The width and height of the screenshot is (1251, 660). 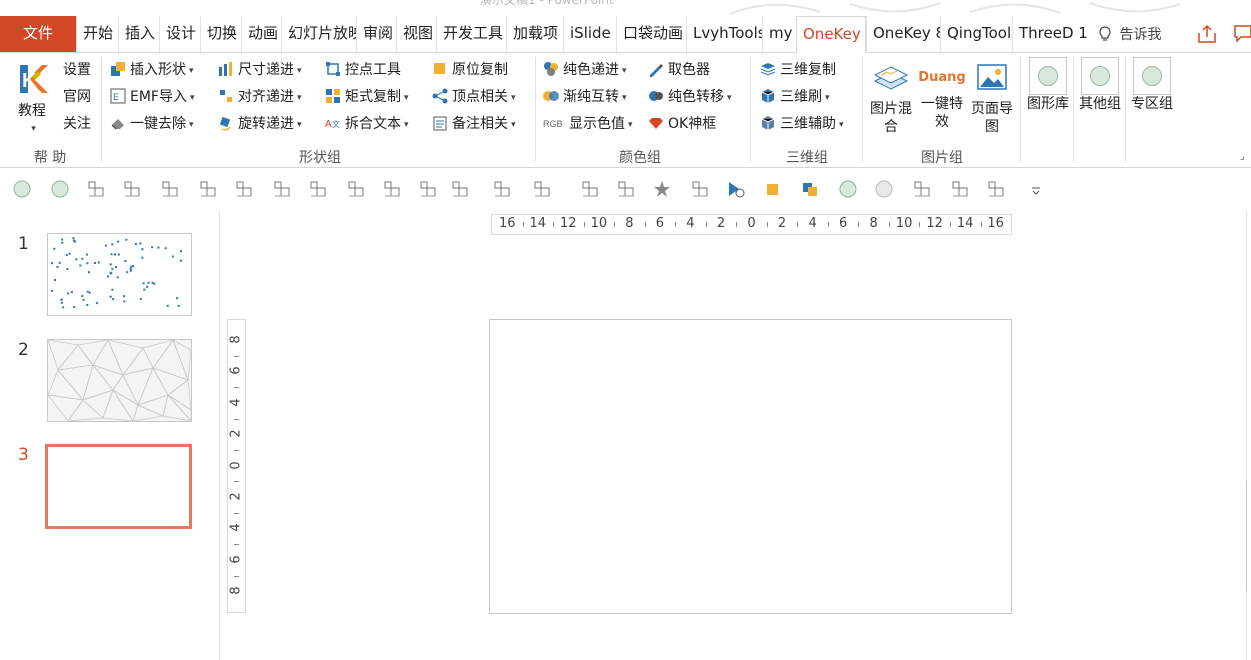 I want to click on ribbon-expand-icon: ⌟, so click(x=1242, y=156).